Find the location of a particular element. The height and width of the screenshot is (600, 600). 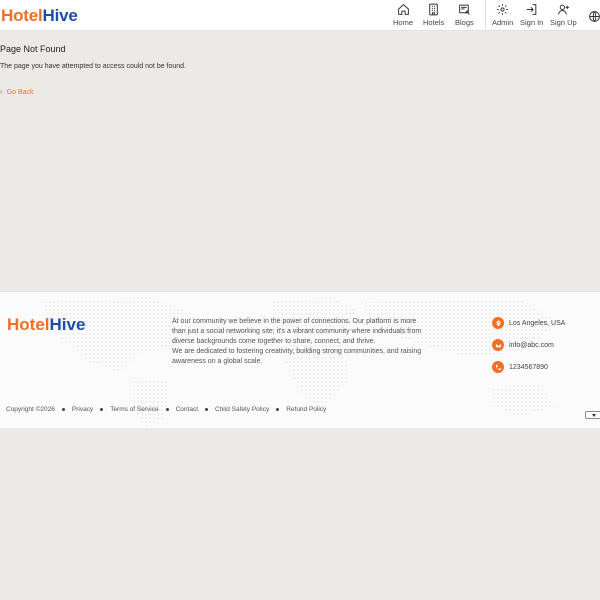

home-icon is located at coordinates (403, 9).